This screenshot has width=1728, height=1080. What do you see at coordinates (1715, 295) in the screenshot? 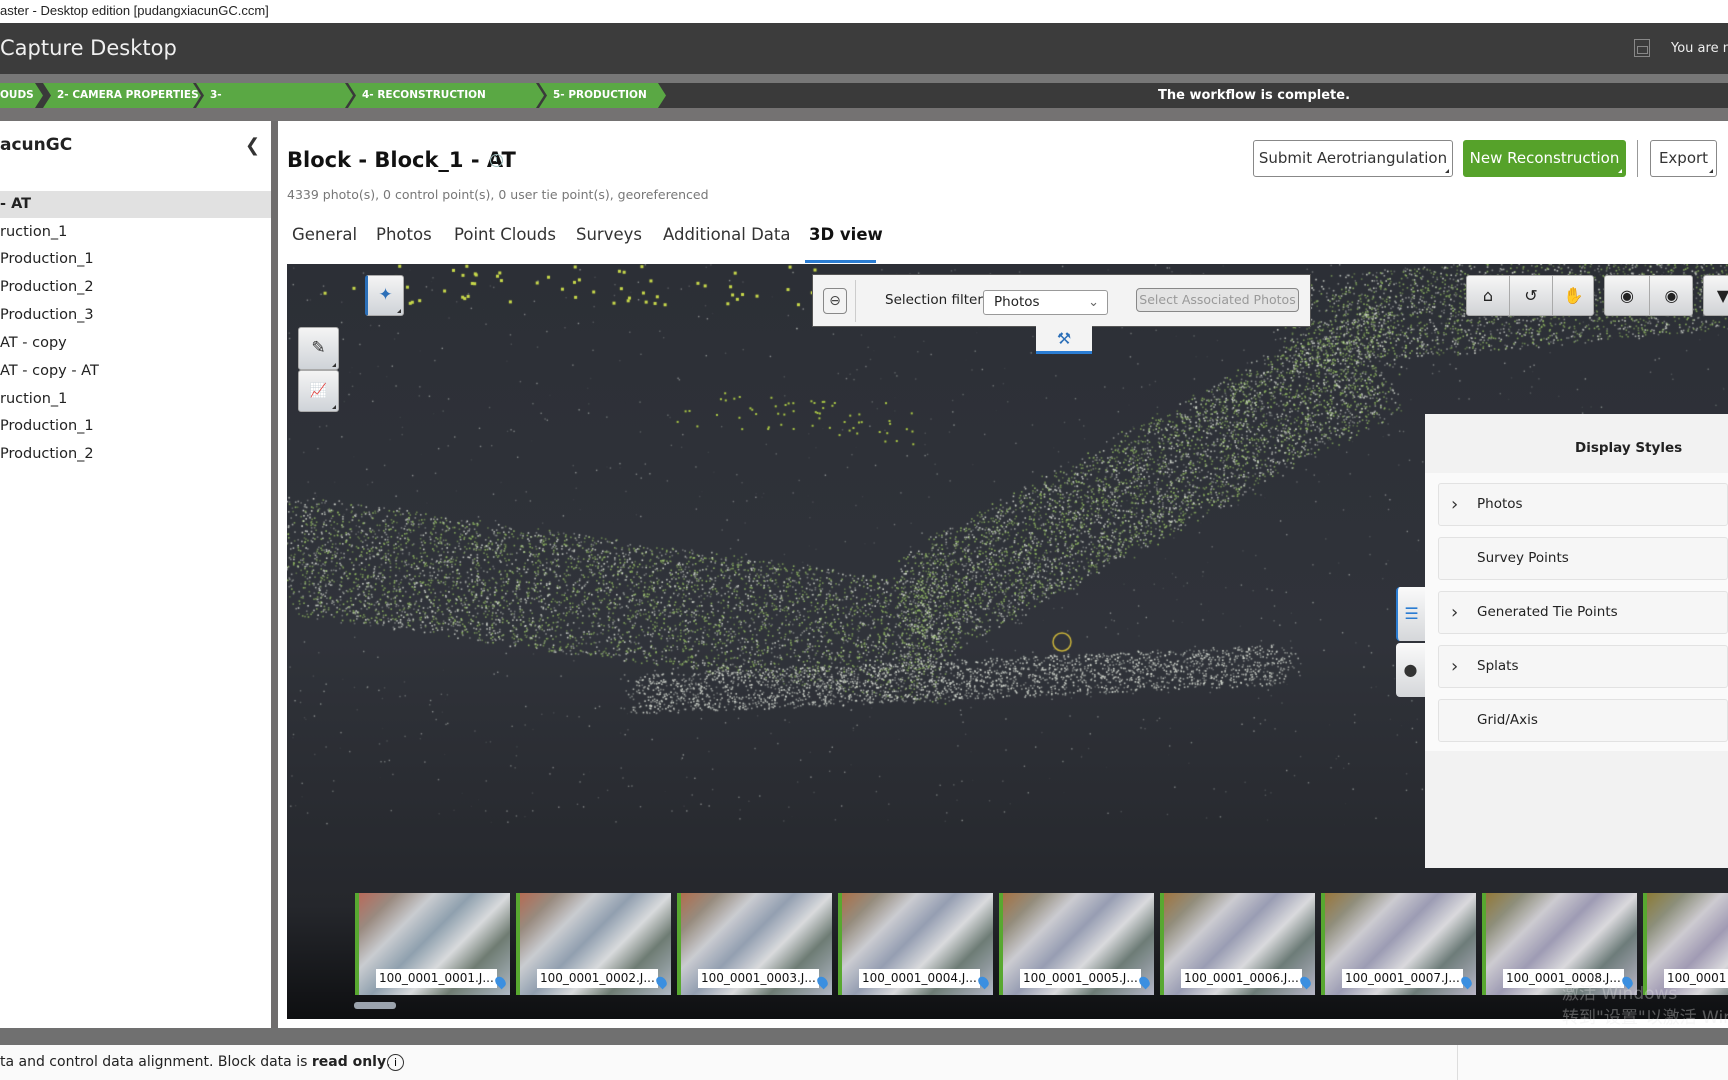
I see `filter-icon: ▼` at bounding box center [1715, 295].